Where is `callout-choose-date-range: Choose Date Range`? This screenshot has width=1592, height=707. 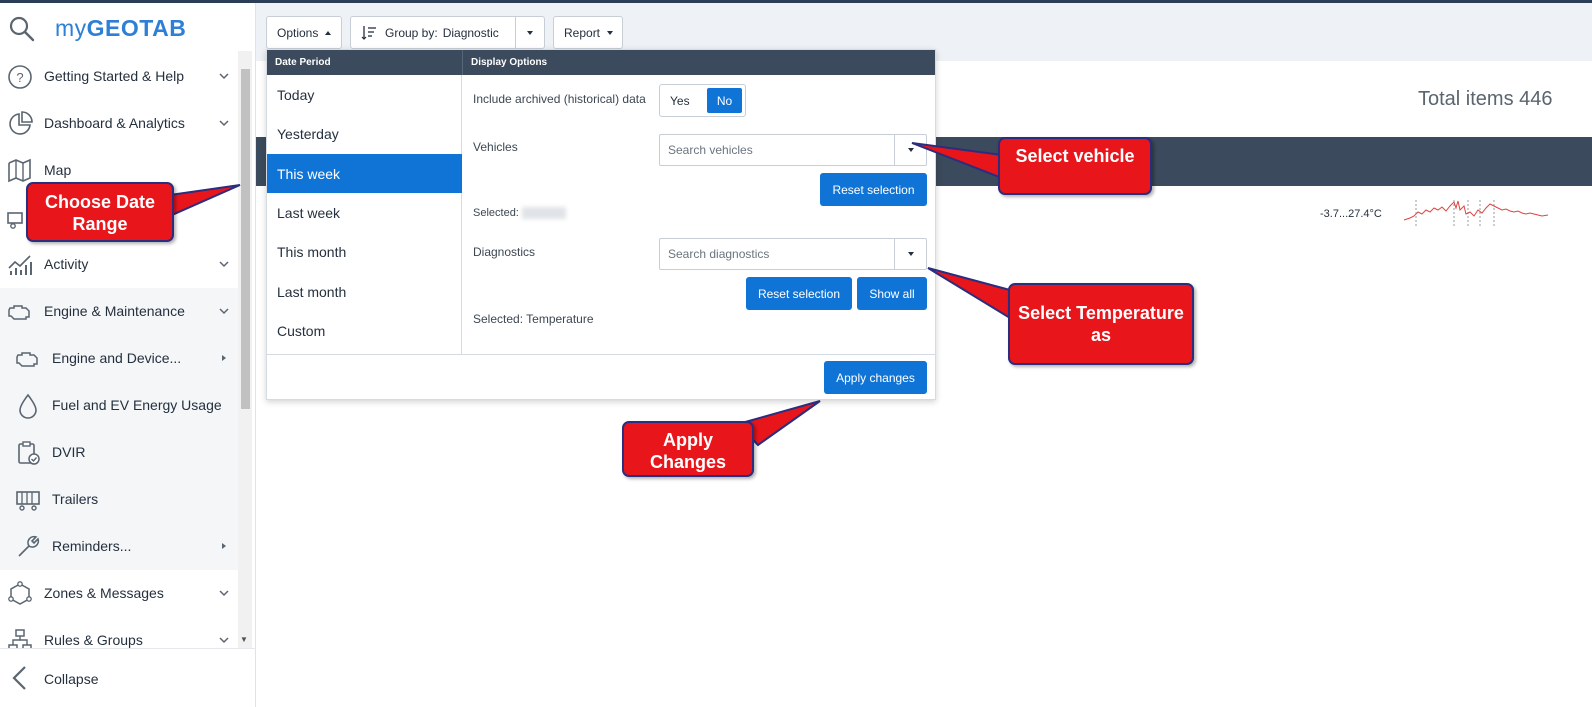 callout-choose-date-range: Choose Date Range is located at coordinates (100, 212).